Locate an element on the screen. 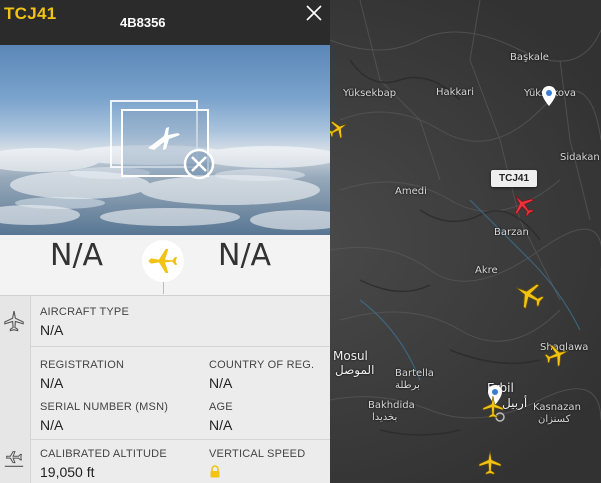 This screenshot has width=601, height=483. registration-label: REGISTRATION is located at coordinates (82, 365).